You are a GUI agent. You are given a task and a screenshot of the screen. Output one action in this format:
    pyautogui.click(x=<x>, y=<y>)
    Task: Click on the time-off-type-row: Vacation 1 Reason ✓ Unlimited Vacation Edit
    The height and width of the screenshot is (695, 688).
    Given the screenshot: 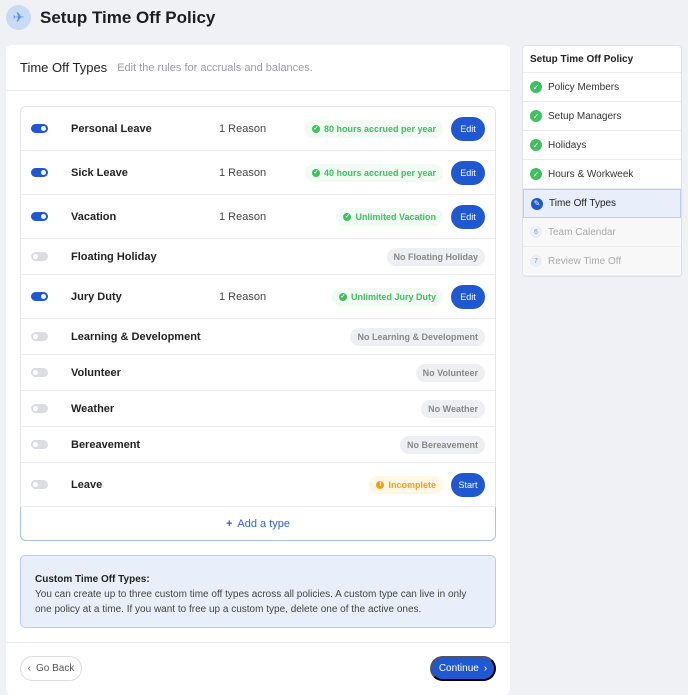 What is the action you would take?
    pyautogui.click(x=258, y=217)
    